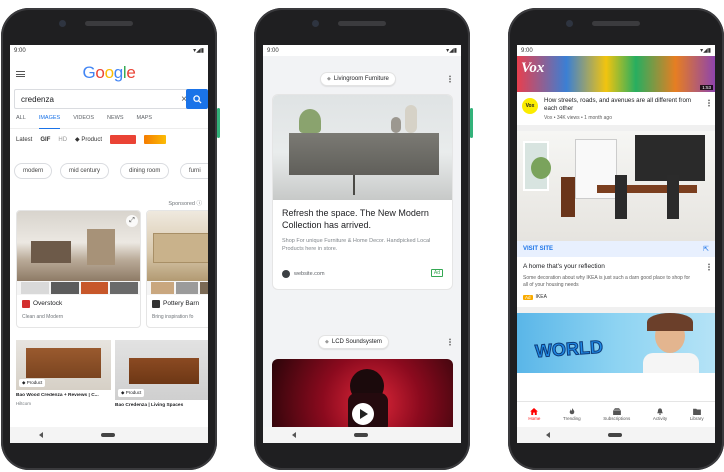  Describe the element at coordinates (180, 248) in the screenshot. I see `image-sideboard` at that location.